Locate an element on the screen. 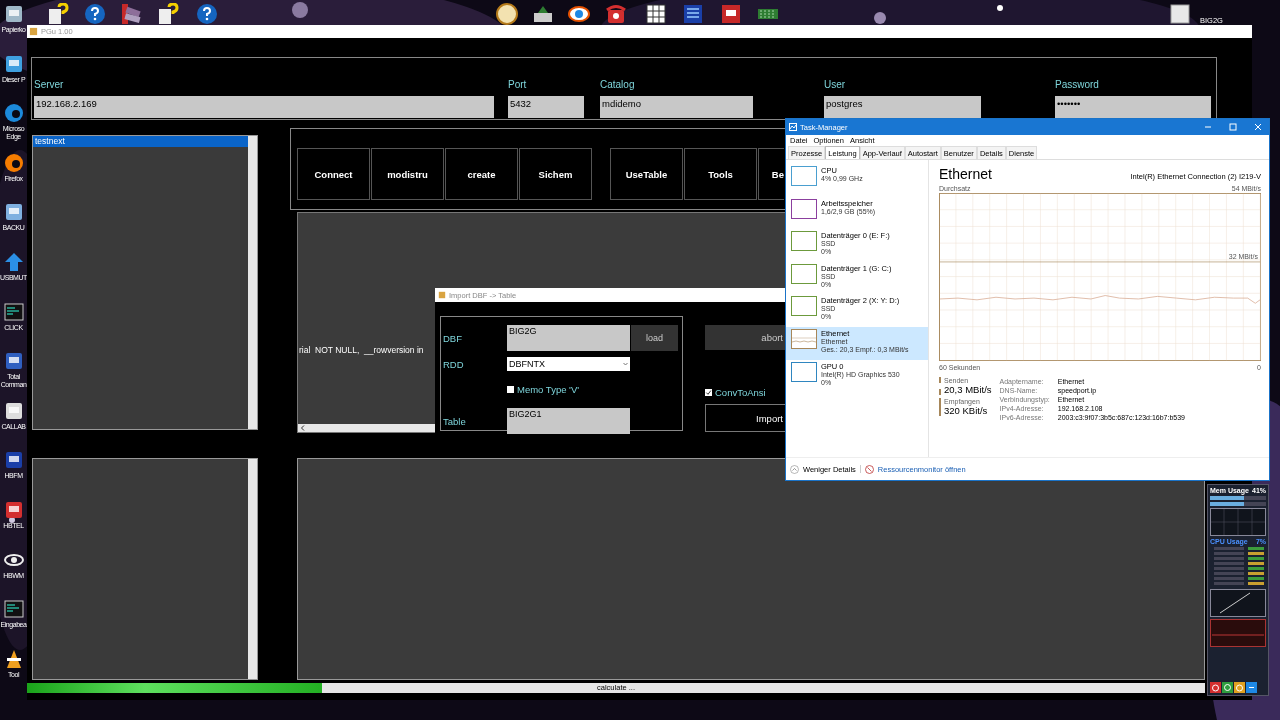 This screenshot has height=720, width=1280. logout-icon is located at coordinates (1251, 687).